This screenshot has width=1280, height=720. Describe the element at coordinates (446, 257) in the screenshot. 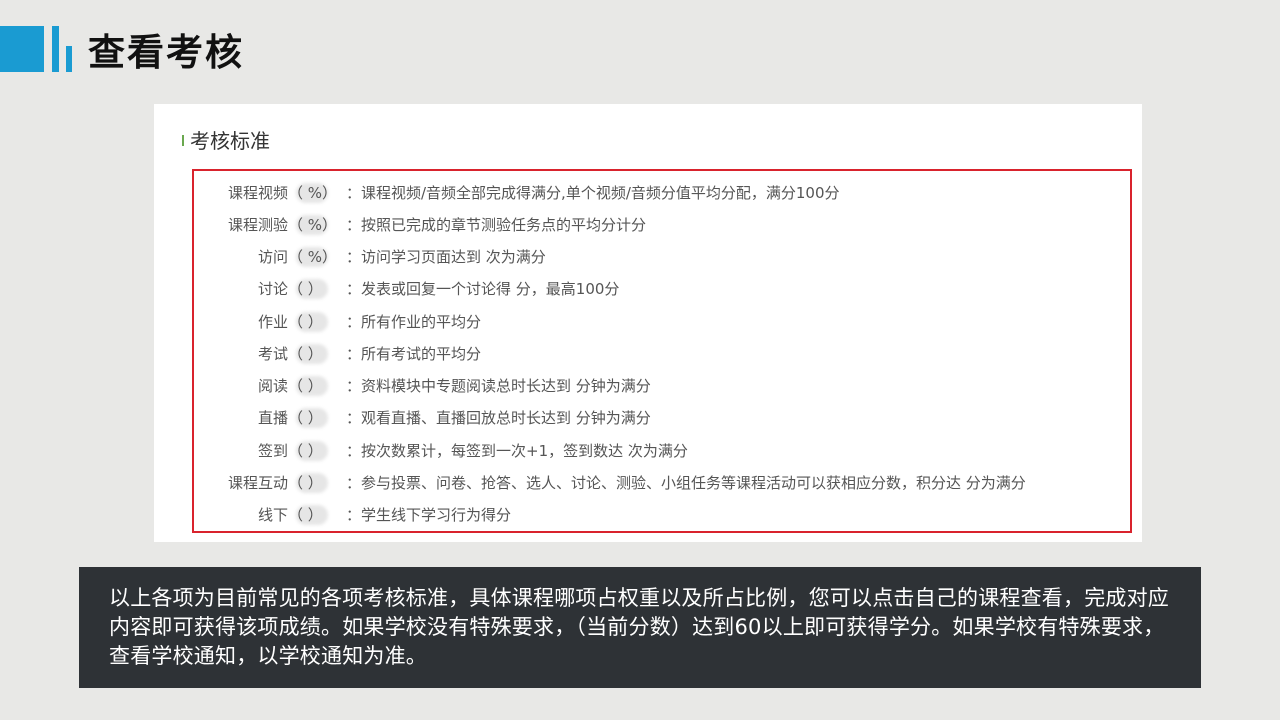

I see `criteria-description: ：访问学习页面达到 次为满分` at that location.